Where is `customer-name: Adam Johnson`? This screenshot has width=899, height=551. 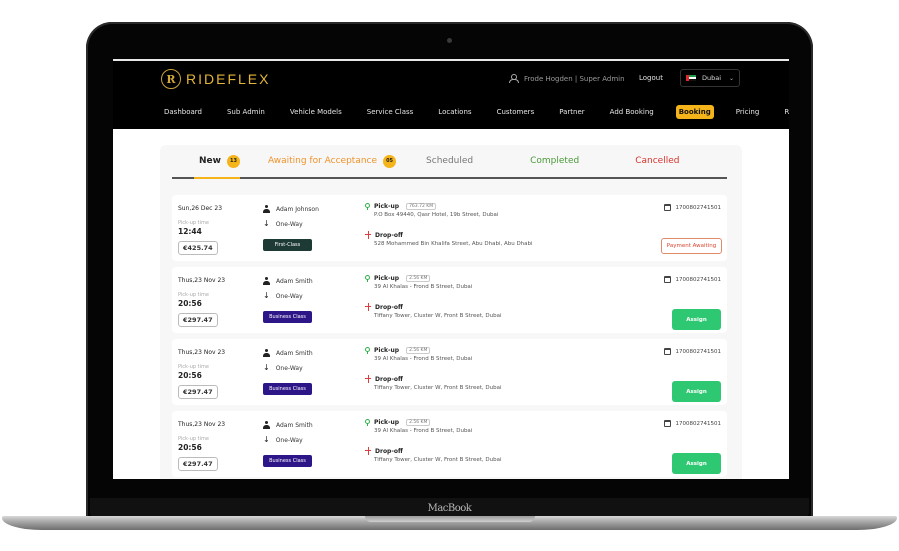
customer-name: Adam Johnson is located at coordinates (297, 209).